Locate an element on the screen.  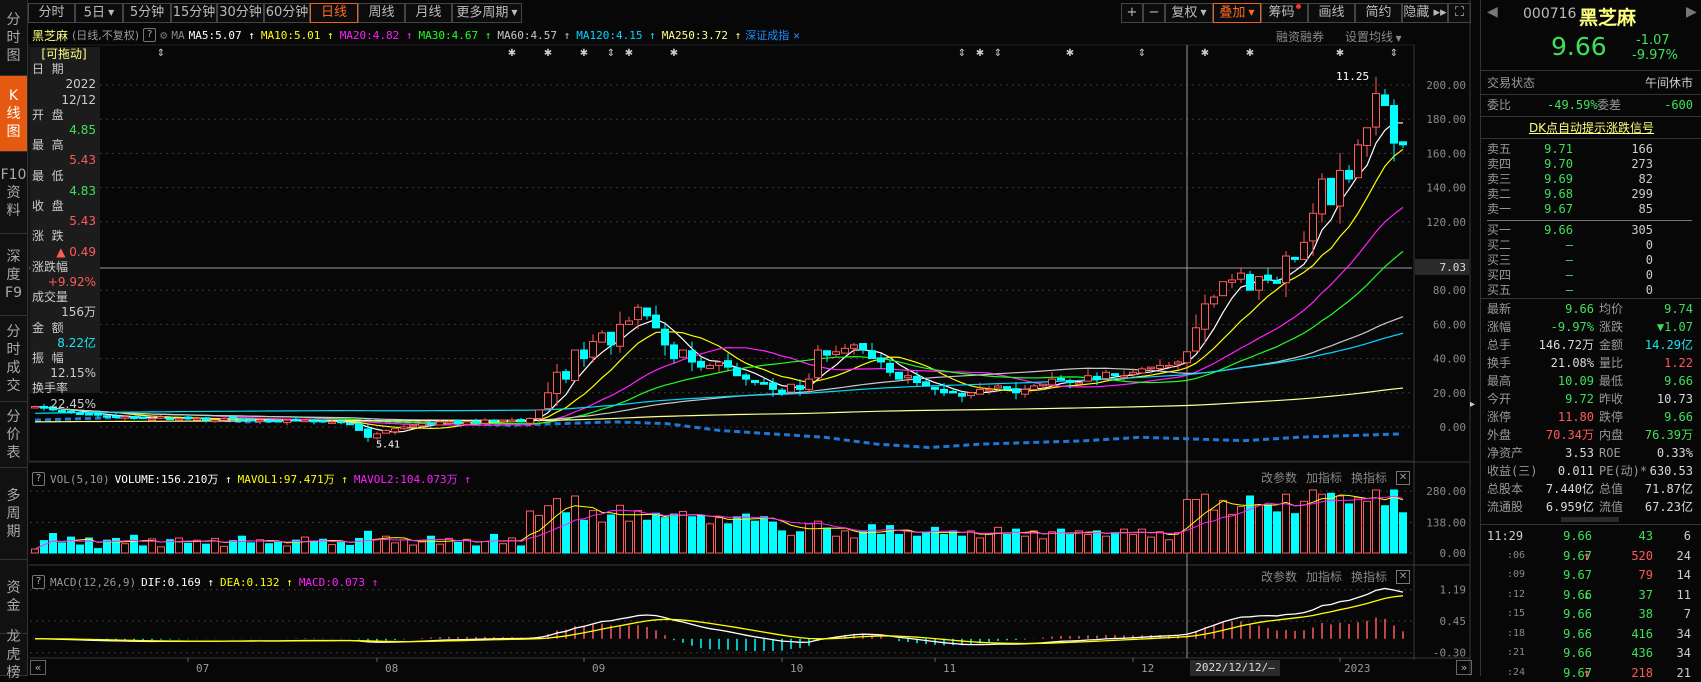
info-label: 开 盘 is located at coordinates (48, 114).